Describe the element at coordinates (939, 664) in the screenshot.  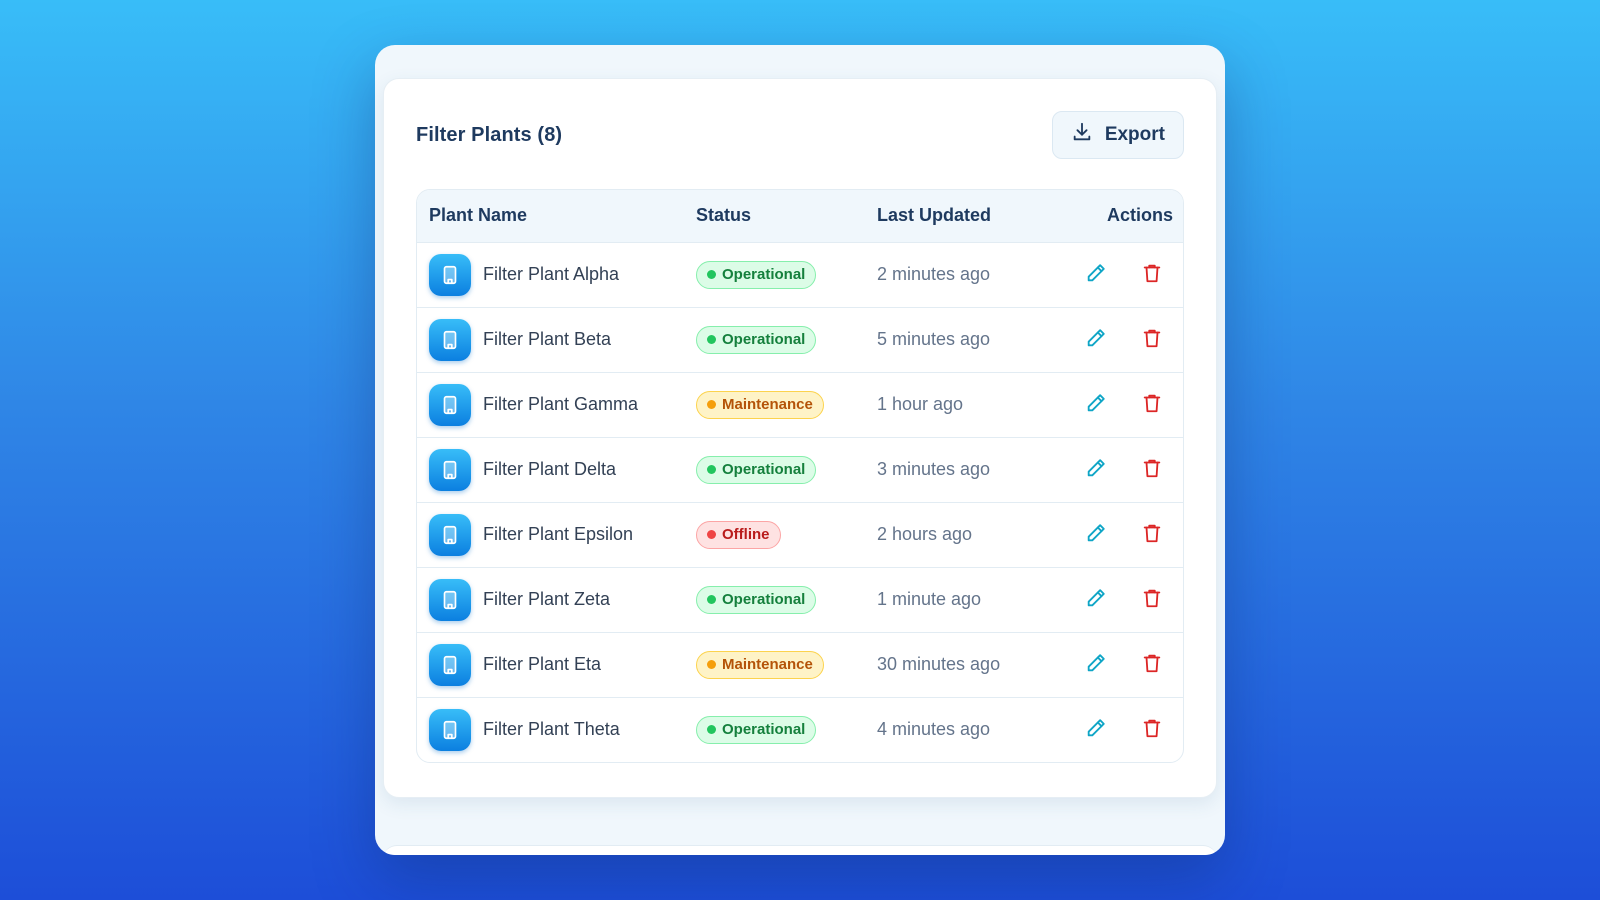
I see `last-updated: 30 minutes ago` at that location.